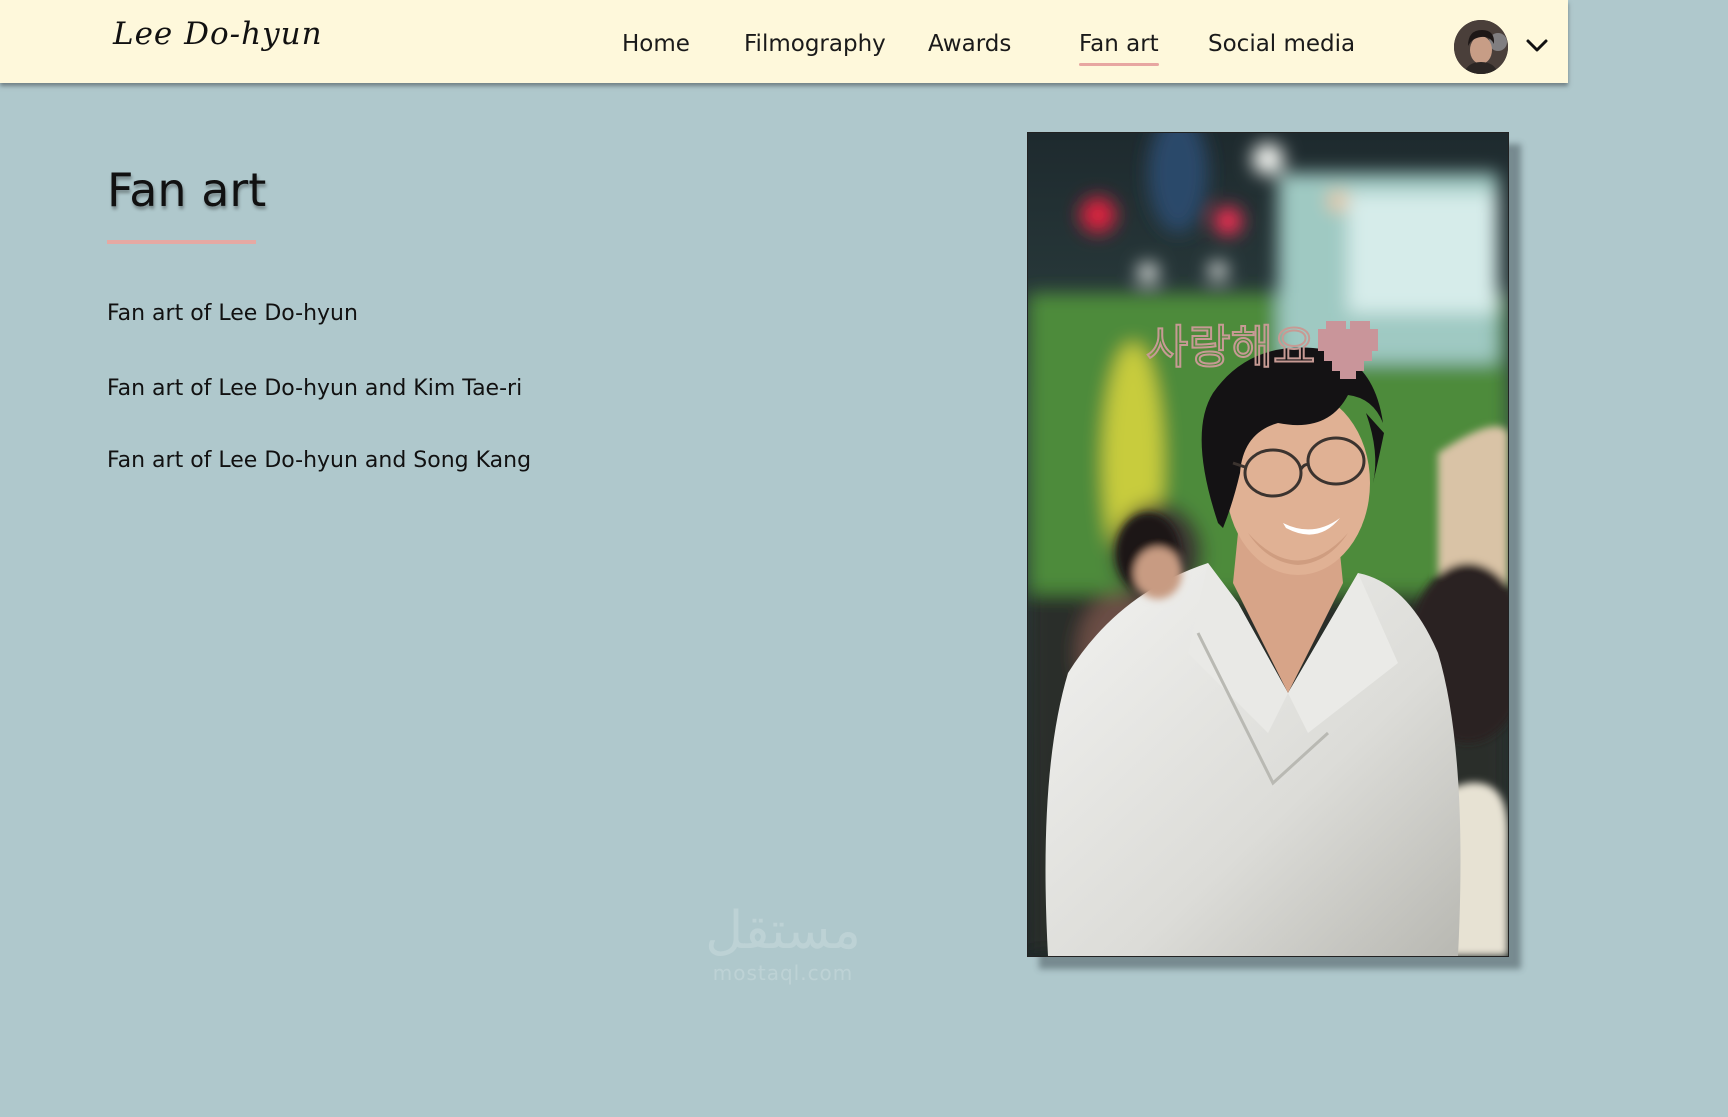 This screenshot has height=1117, width=1728. Describe the element at coordinates (1537, 46) in the screenshot. I see `chevron-down-icon` at that location.